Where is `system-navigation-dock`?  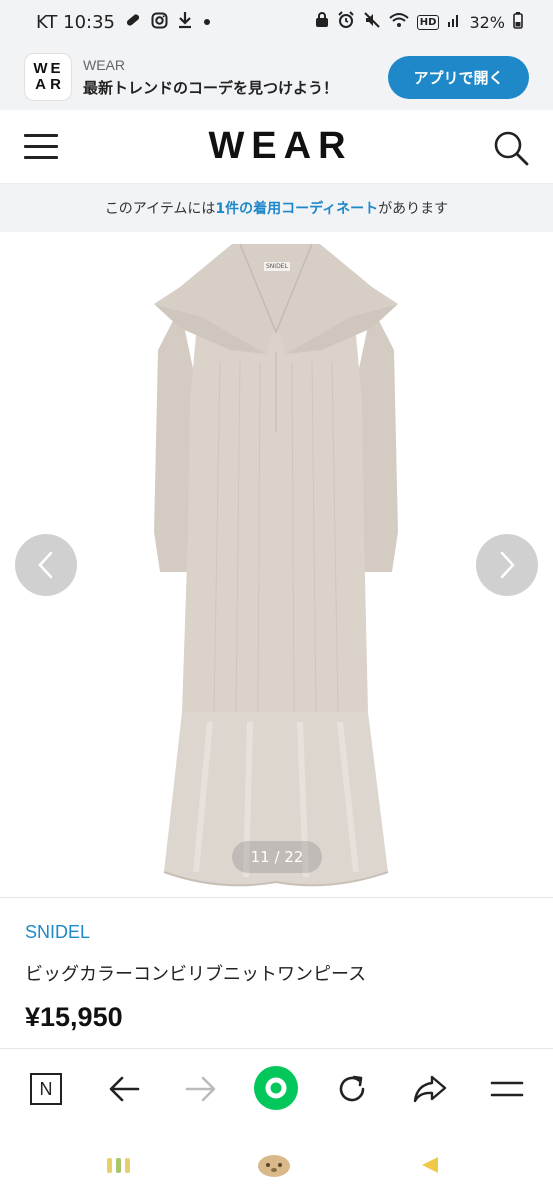
system-navigation-dock is located at coordinates (276, 1165).